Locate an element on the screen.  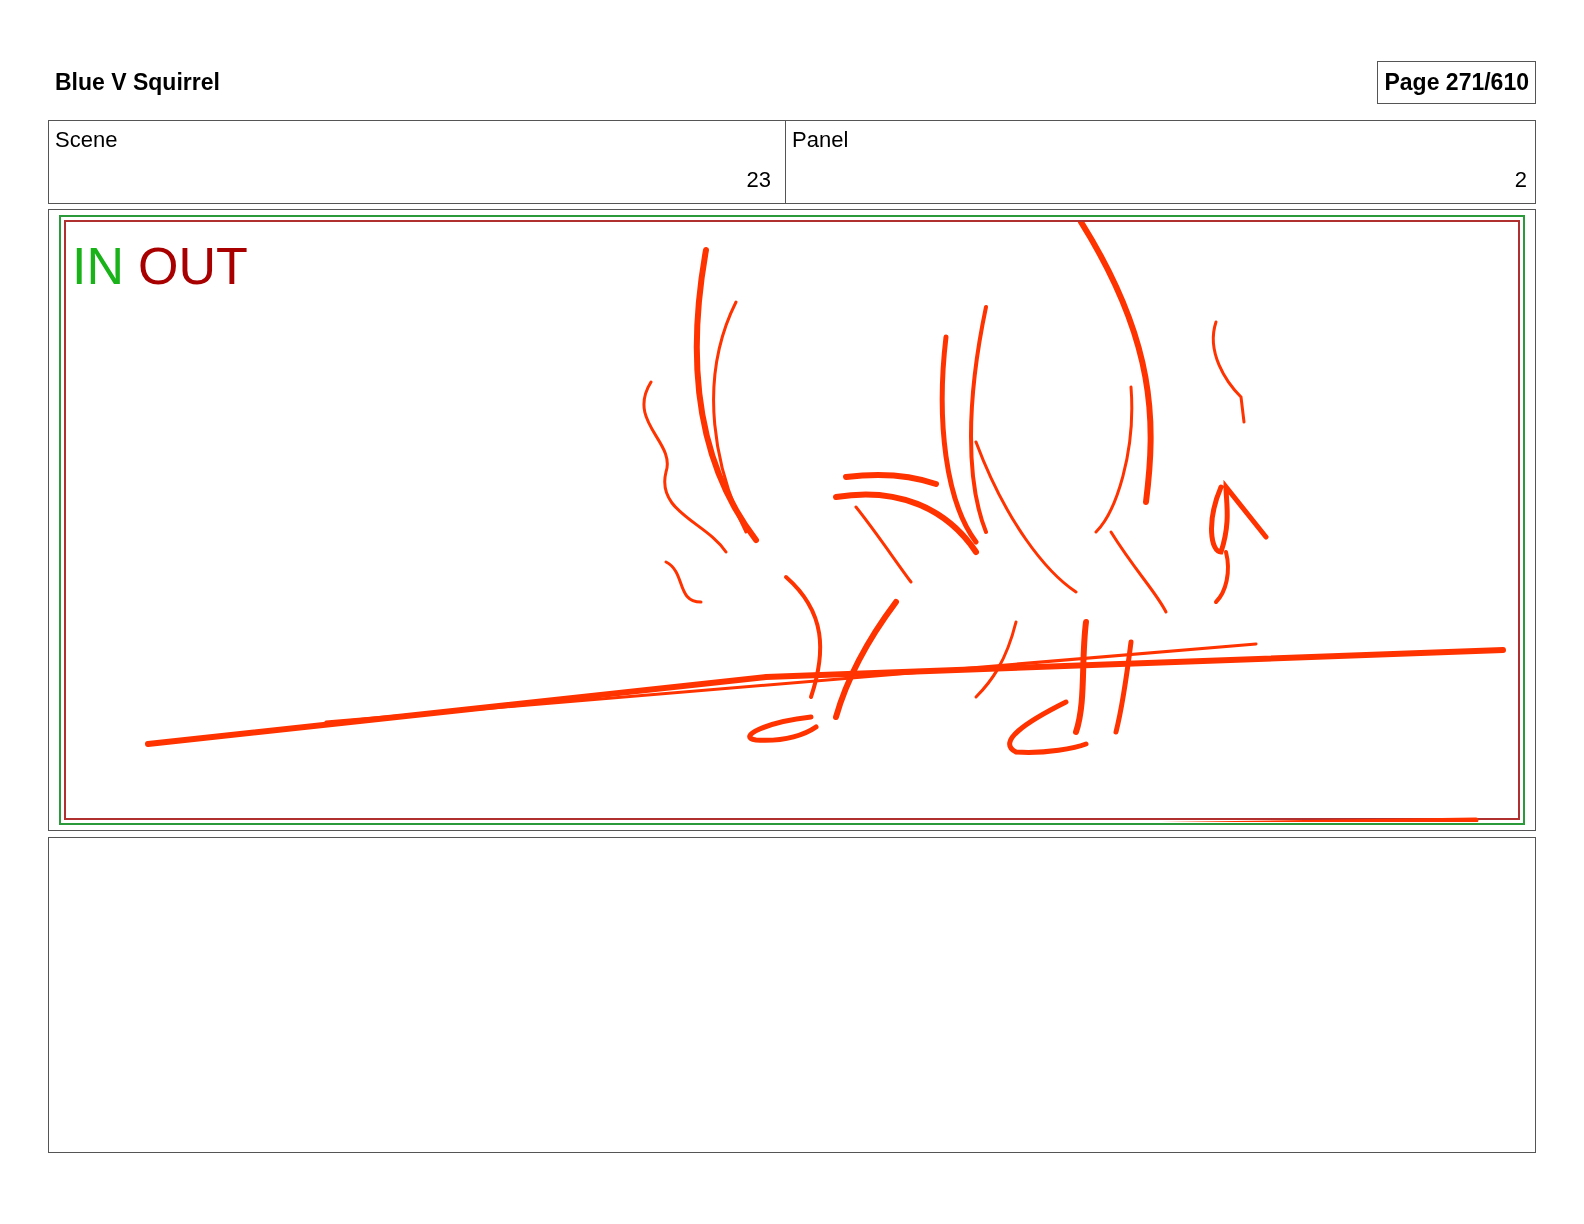
storyboard-title: Blue V Squirrel is located at coordinates (137, 82).